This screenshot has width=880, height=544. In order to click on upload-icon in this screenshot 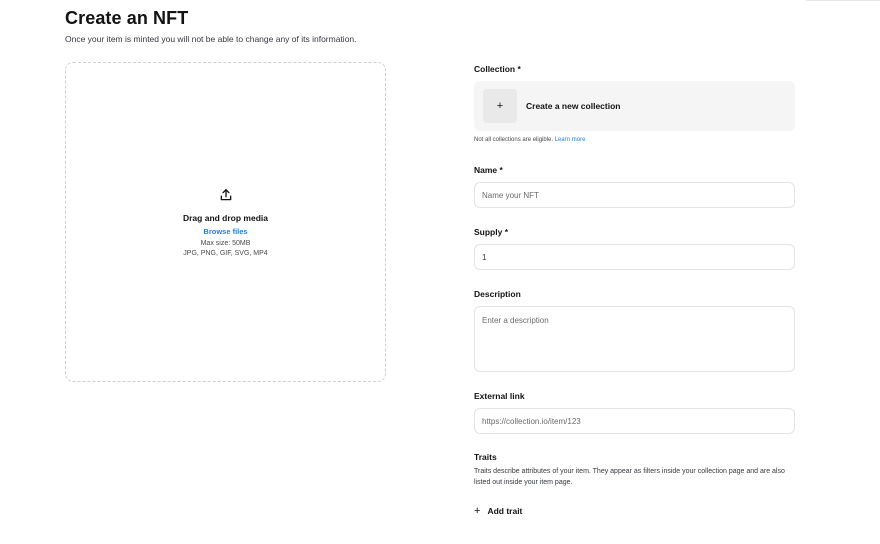, I will do `click(225, 194)`.